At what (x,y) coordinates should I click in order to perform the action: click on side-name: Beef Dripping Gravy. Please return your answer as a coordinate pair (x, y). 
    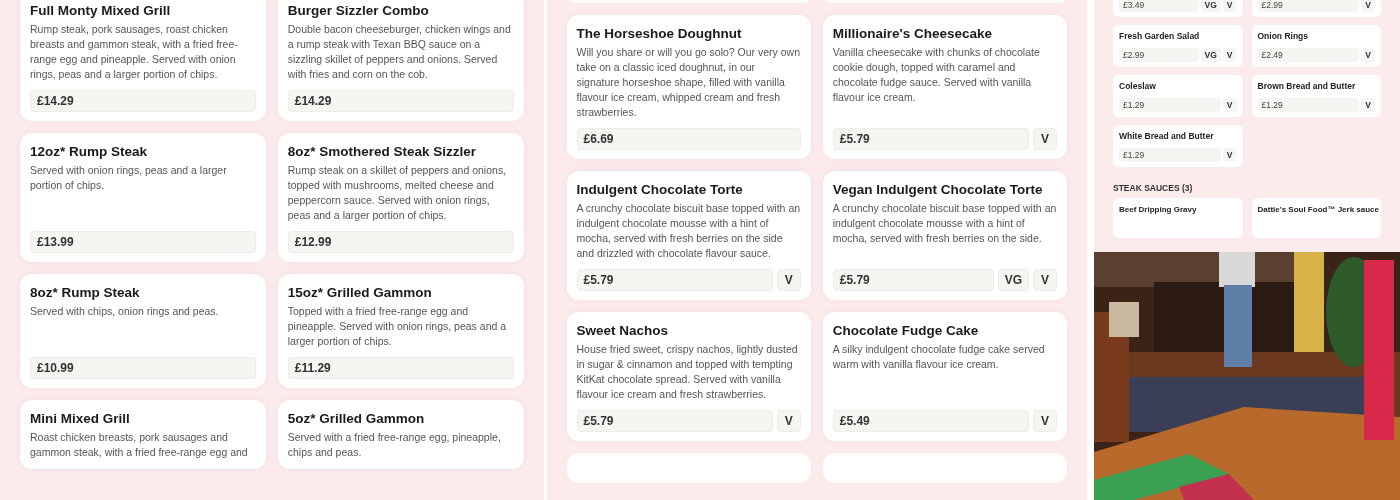
    Looking at the image, I should click on (1158, 209).